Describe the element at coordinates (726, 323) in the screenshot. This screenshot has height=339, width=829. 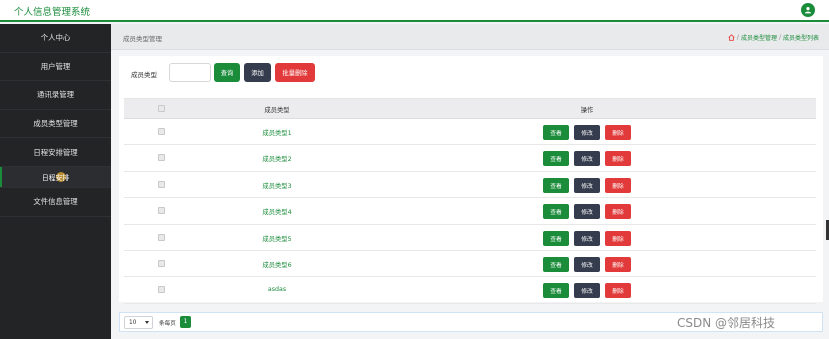
I see `watermark: CSDN @邻居科技` at that location.